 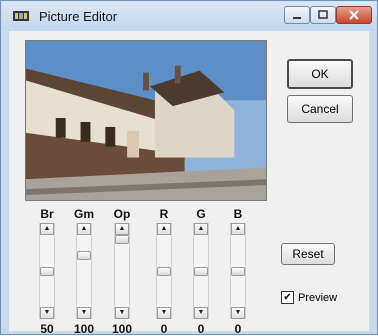 What do you see at coordinates (84, 271) in the screenshot?
I see `slider-gm: ▲ ▼` at bounding box center [84, 271].